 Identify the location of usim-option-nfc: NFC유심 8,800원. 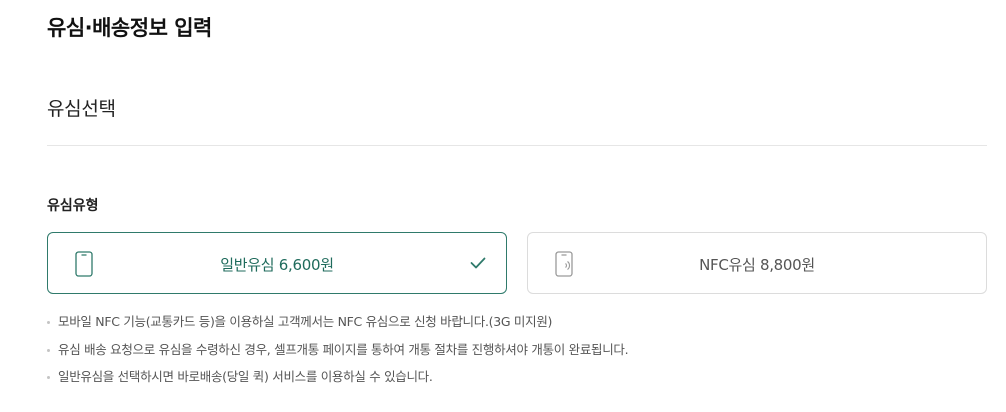
(757, 263).